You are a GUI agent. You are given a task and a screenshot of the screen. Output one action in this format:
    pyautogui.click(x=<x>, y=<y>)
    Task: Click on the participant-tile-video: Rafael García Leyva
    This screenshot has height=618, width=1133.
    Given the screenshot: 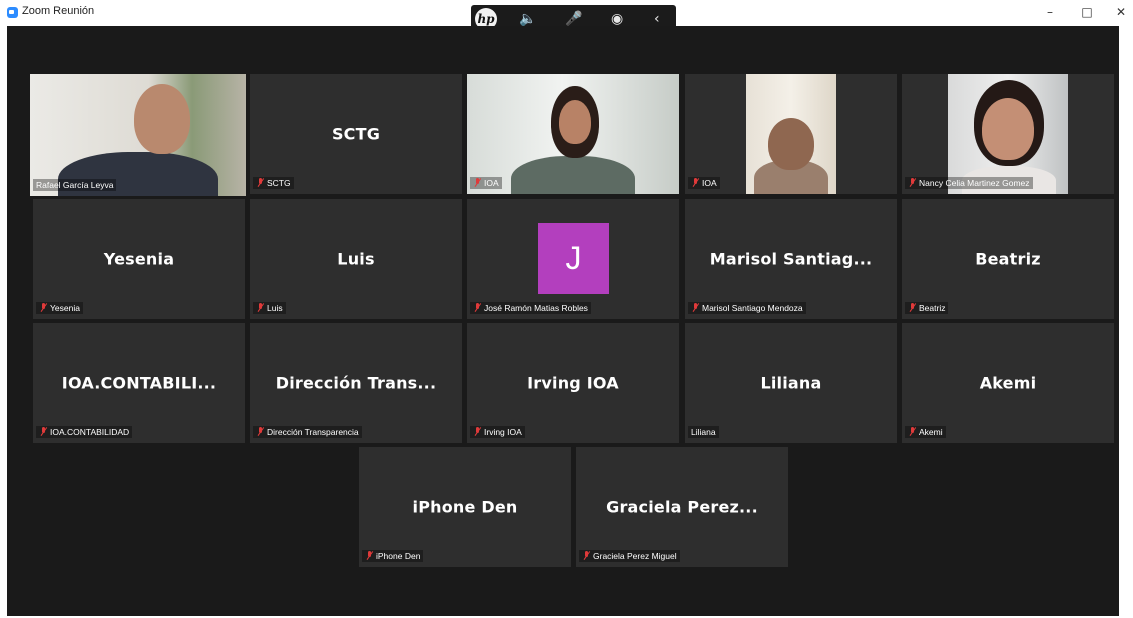 What is the action you would take?
    pyautogui.click(x=138, y=135)
    